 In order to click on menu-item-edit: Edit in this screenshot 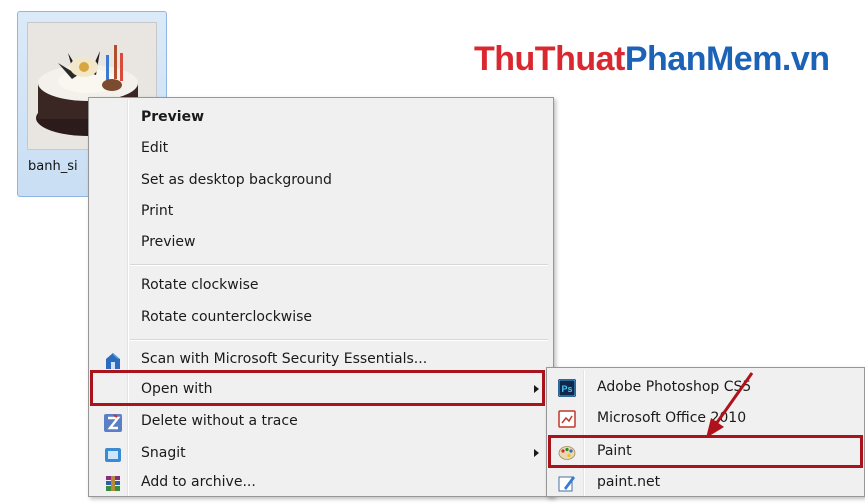, I will do `click(321, 148)`.